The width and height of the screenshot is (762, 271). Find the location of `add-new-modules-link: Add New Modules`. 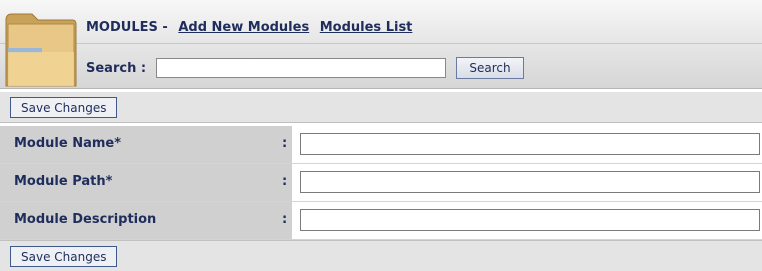

add-new-modules-link: Add New Modules is located at coordinates (243, 27).